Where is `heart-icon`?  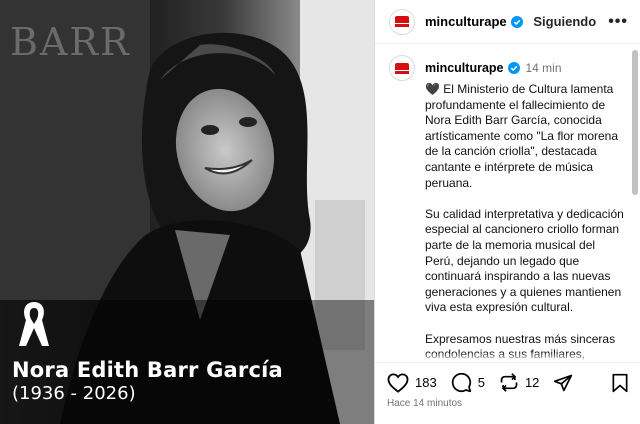
heart-icon is located at coordinates (398, 382).